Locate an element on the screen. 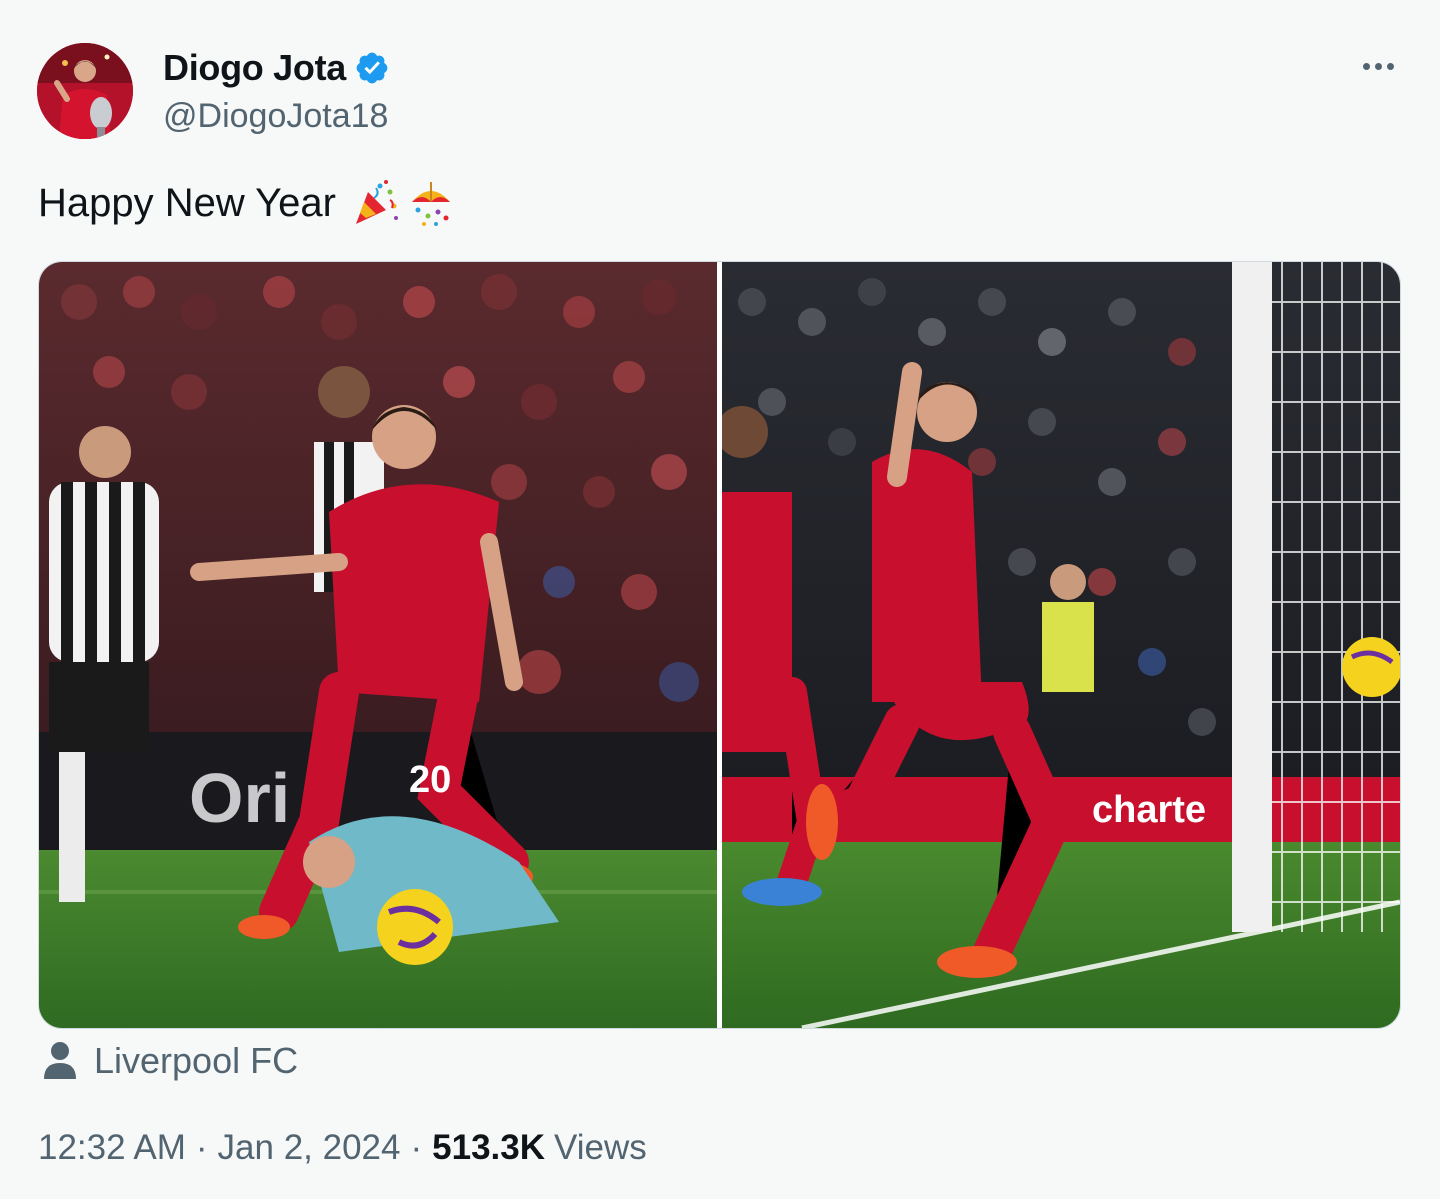 The height and width of the screenshot is (1199, 1440). verified-badge-icon is located at coordinates (372, 68).